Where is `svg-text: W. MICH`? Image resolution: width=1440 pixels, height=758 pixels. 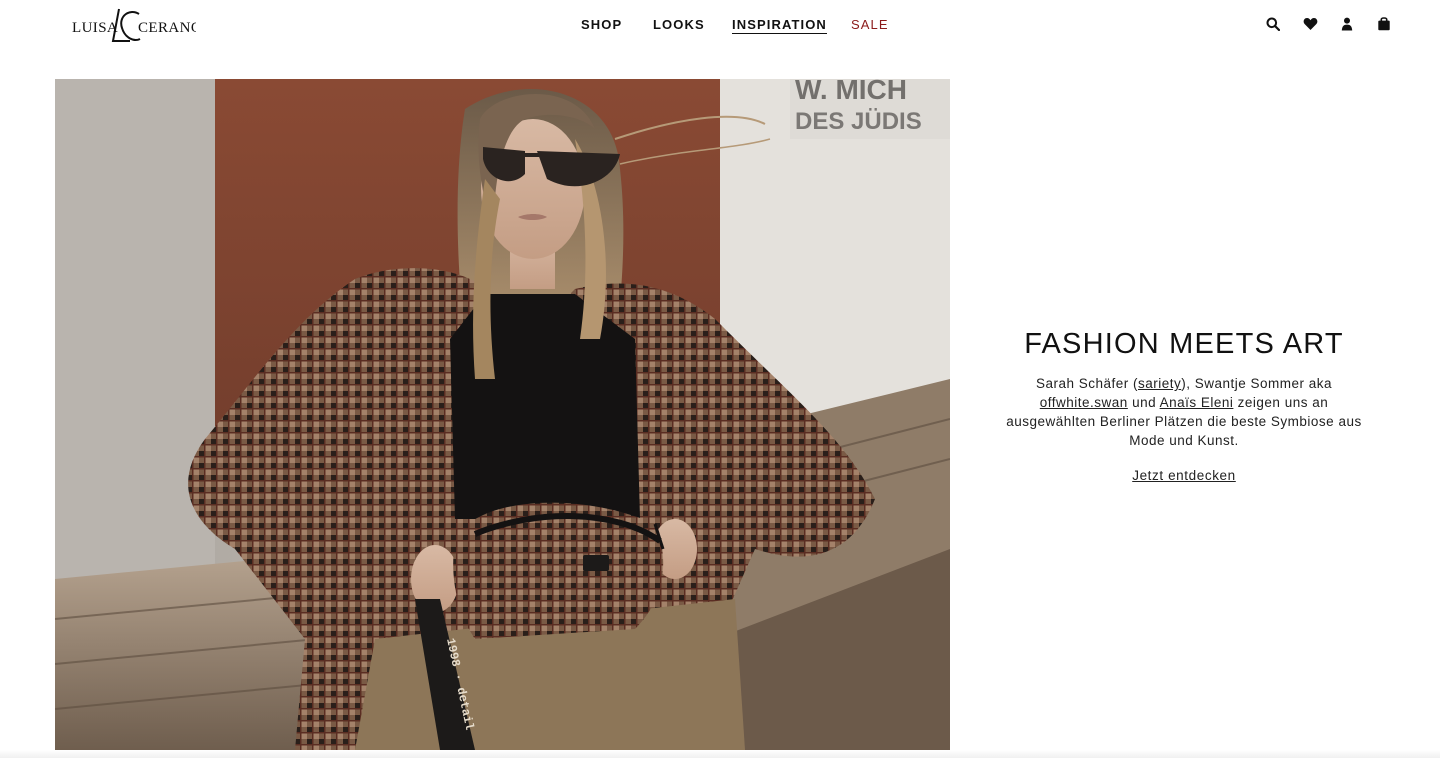
svg-text: W. MICH is located at coordinates (851, 92).